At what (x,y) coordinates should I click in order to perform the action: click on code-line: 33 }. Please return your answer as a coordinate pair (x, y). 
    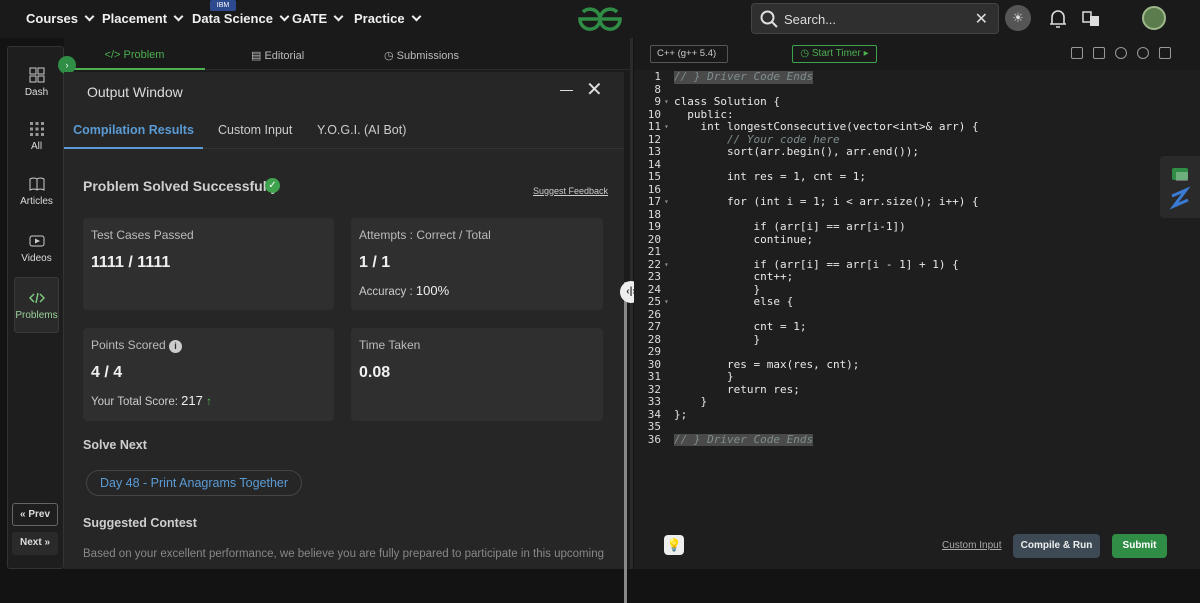
    Looking at the image, I should click on (917, 402).